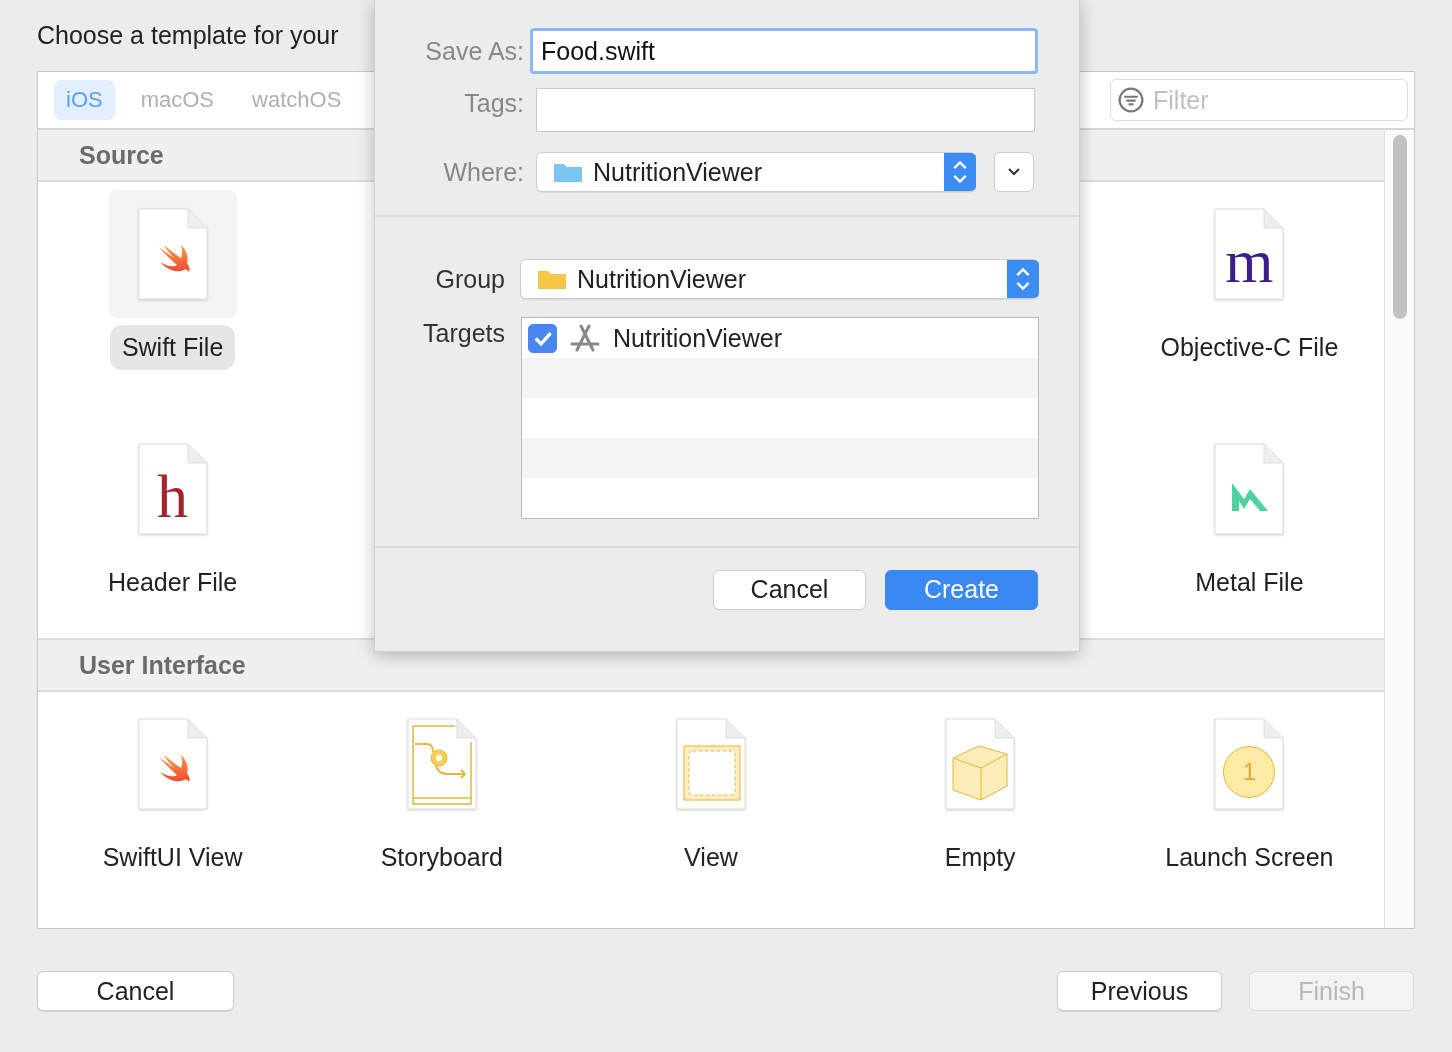  Describe the element at coordinates (162, 665) in the screenshot. I see `section-title: User Interface` at that location.